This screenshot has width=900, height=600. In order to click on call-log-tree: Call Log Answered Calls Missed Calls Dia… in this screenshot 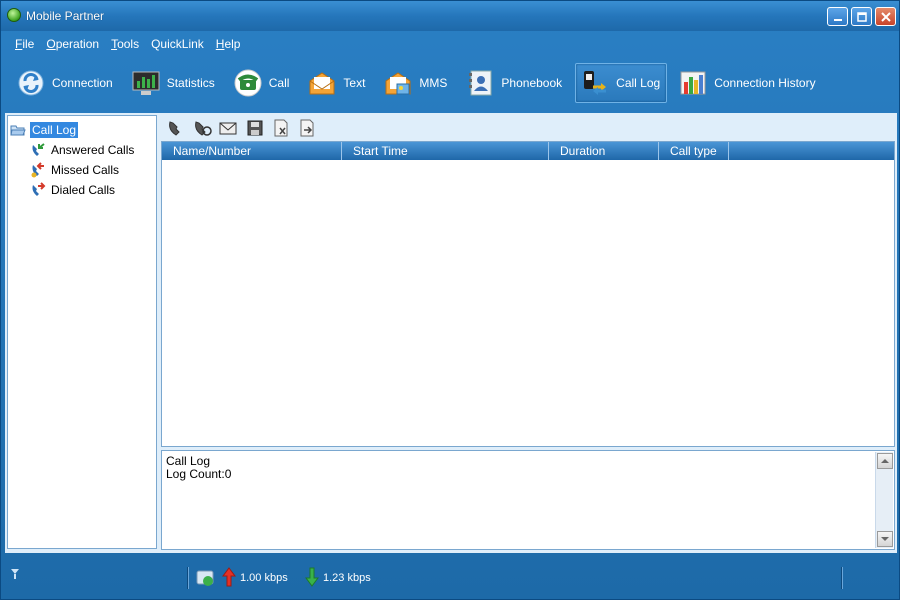, I will do `click(82, 332)`.